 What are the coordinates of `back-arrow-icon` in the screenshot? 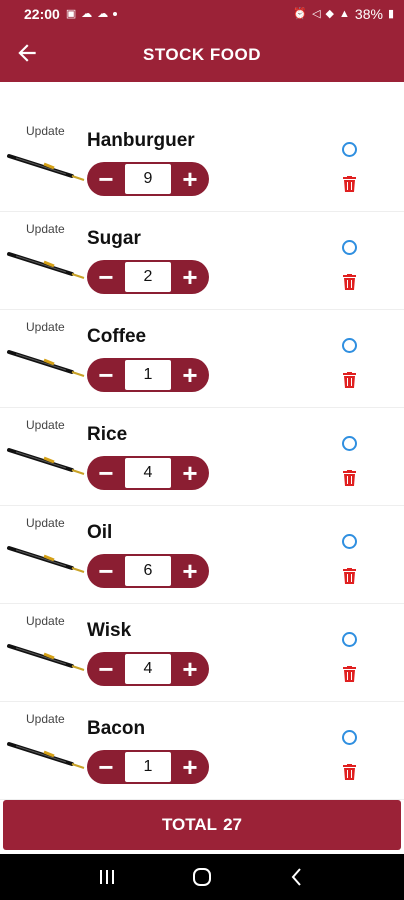 It's located at (27, 53).